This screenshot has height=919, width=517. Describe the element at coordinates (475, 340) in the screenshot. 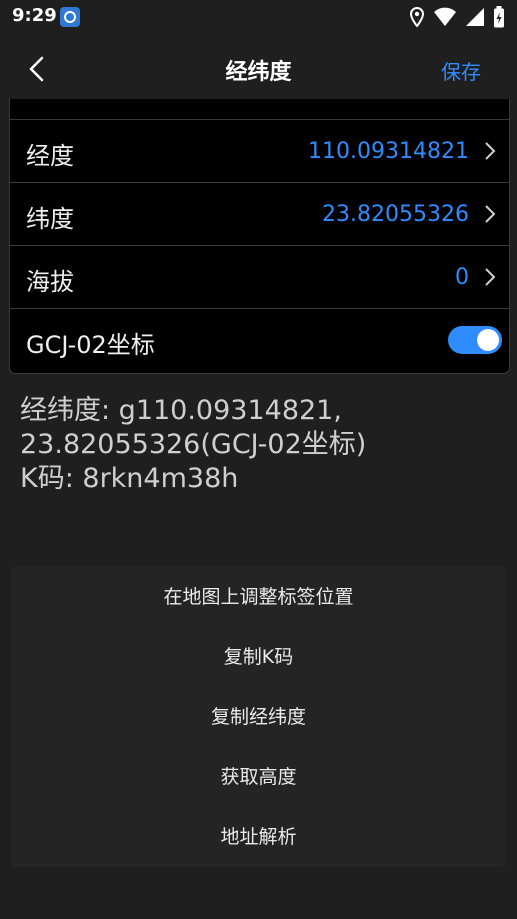

I see `gcj02-toggle` at that location.